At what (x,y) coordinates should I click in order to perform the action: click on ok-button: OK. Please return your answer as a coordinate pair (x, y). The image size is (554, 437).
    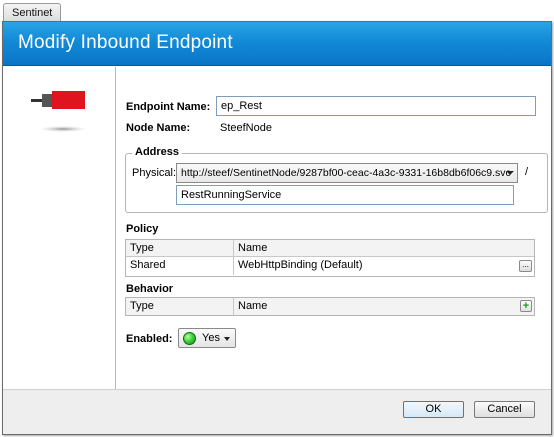
    Looking at the image, I should click on (433, 409).